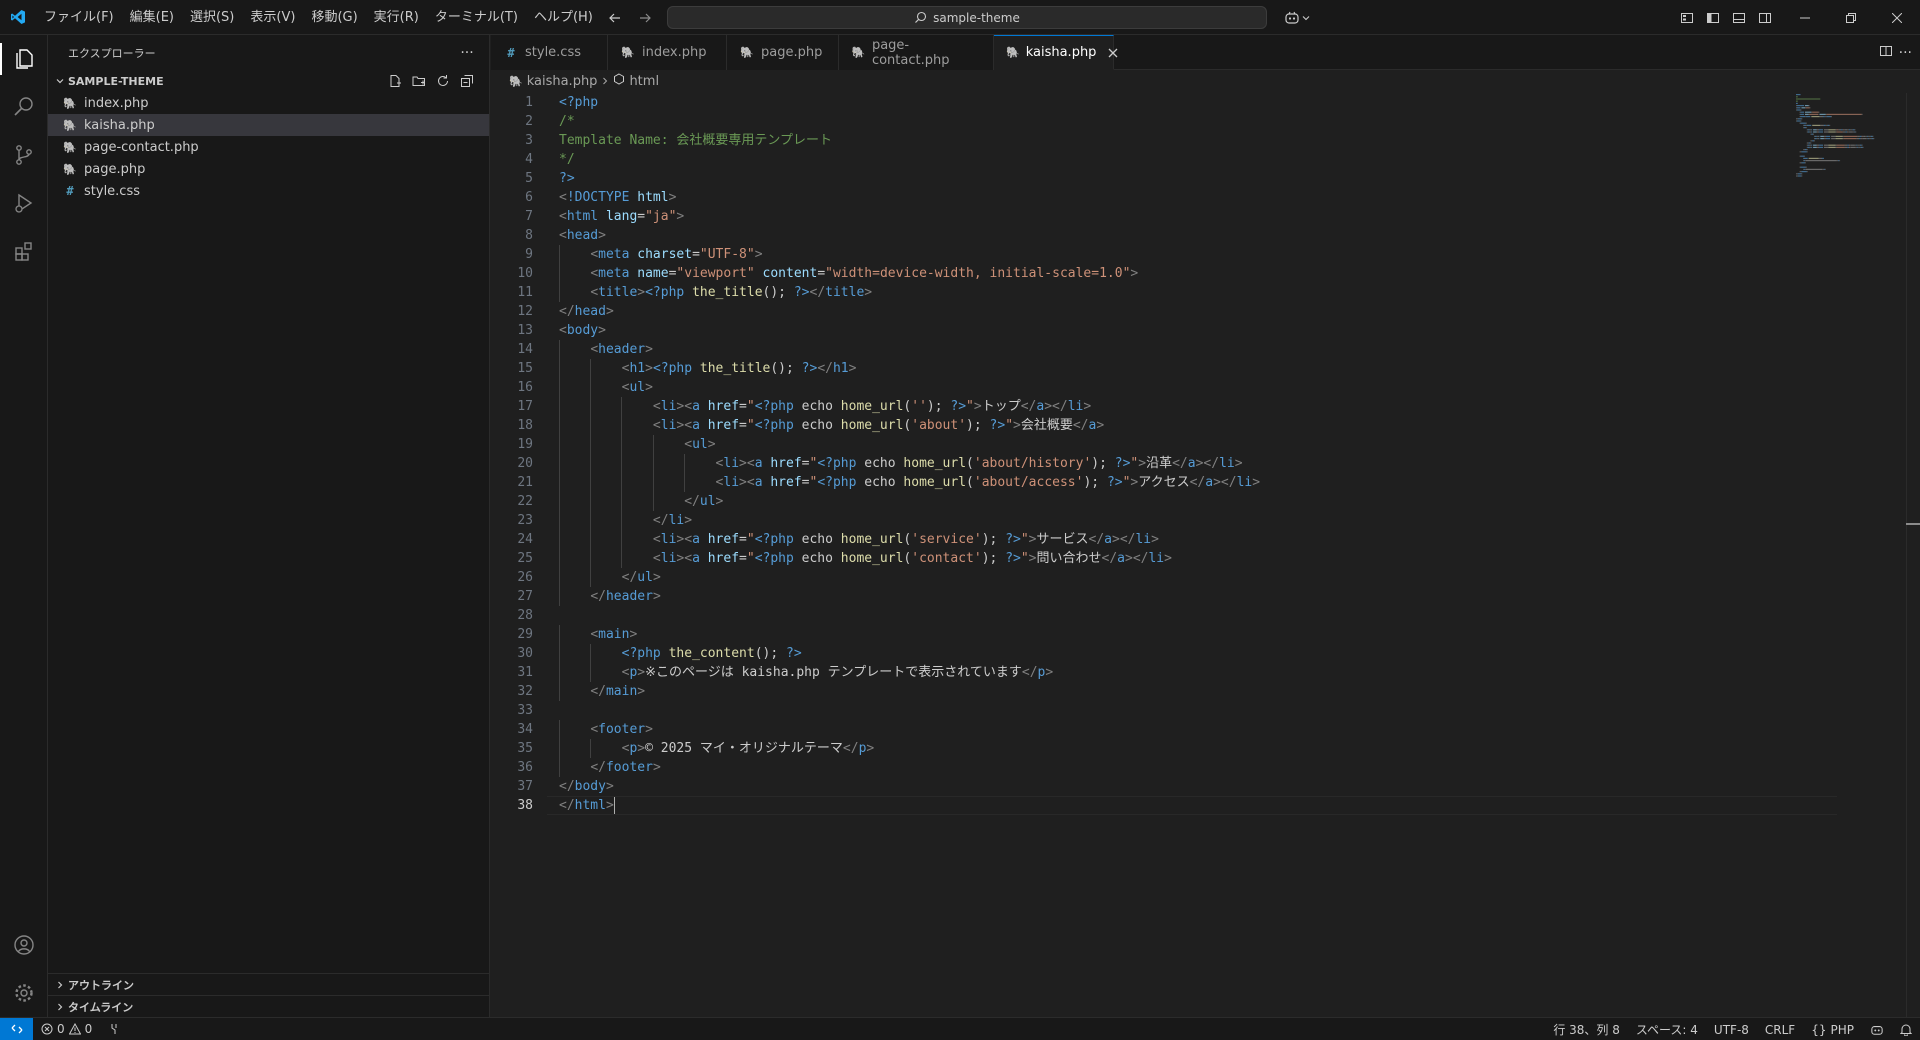 This screenshot has height=1040, width=1920. What do you see at coordinates (1905, 53) in the screenshot?
I see `more-editor-actions-icon: ···` at bounding box center [1905, 53].